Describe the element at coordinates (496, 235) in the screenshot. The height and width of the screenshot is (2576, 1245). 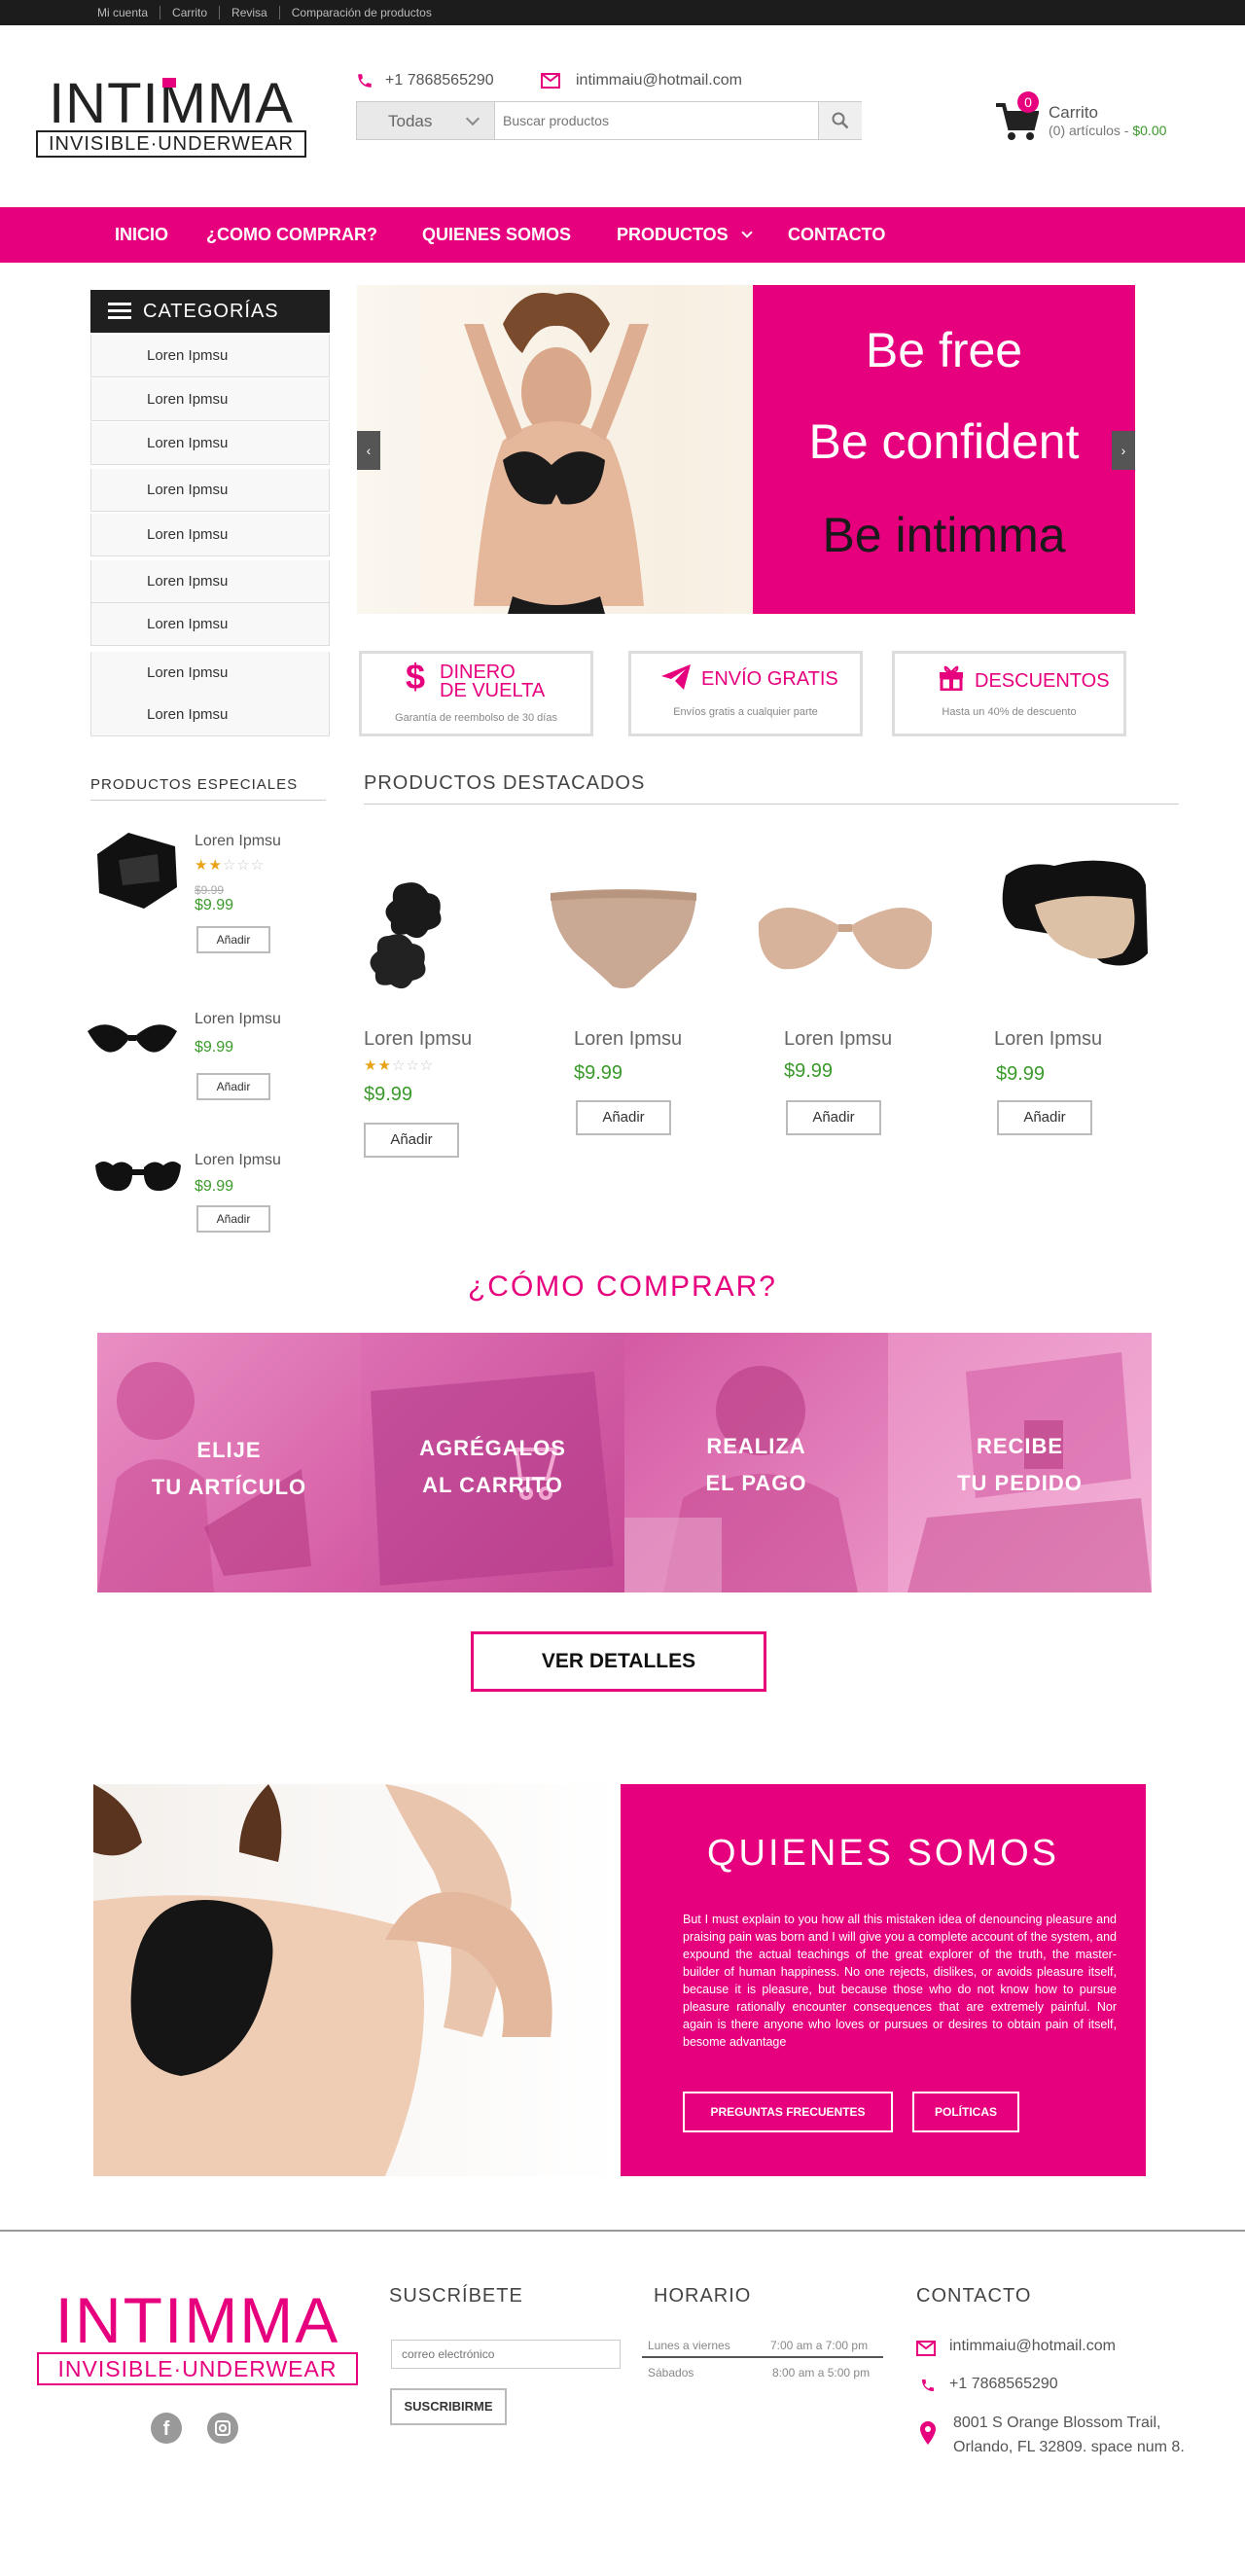
I see `nav-quienes-somos: QUIENES SOMOS` at that location.